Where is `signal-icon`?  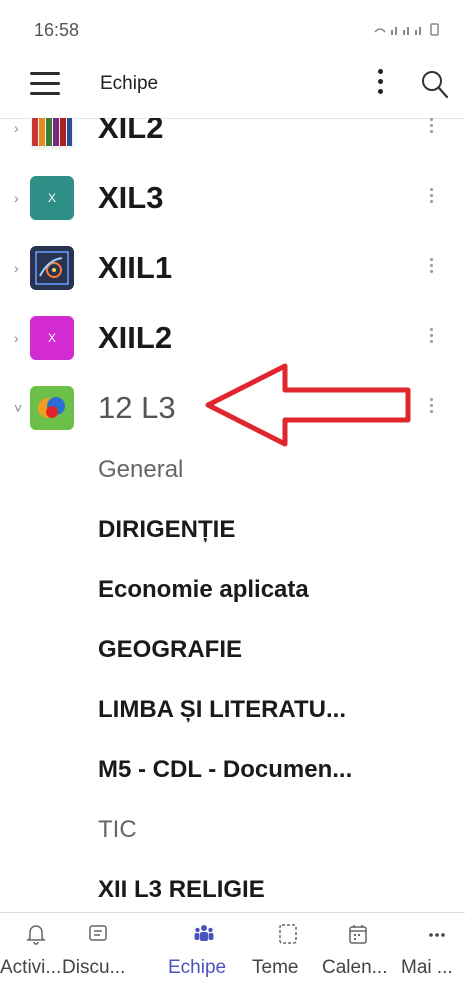 signal-icon is located at coordinates (406, 29).